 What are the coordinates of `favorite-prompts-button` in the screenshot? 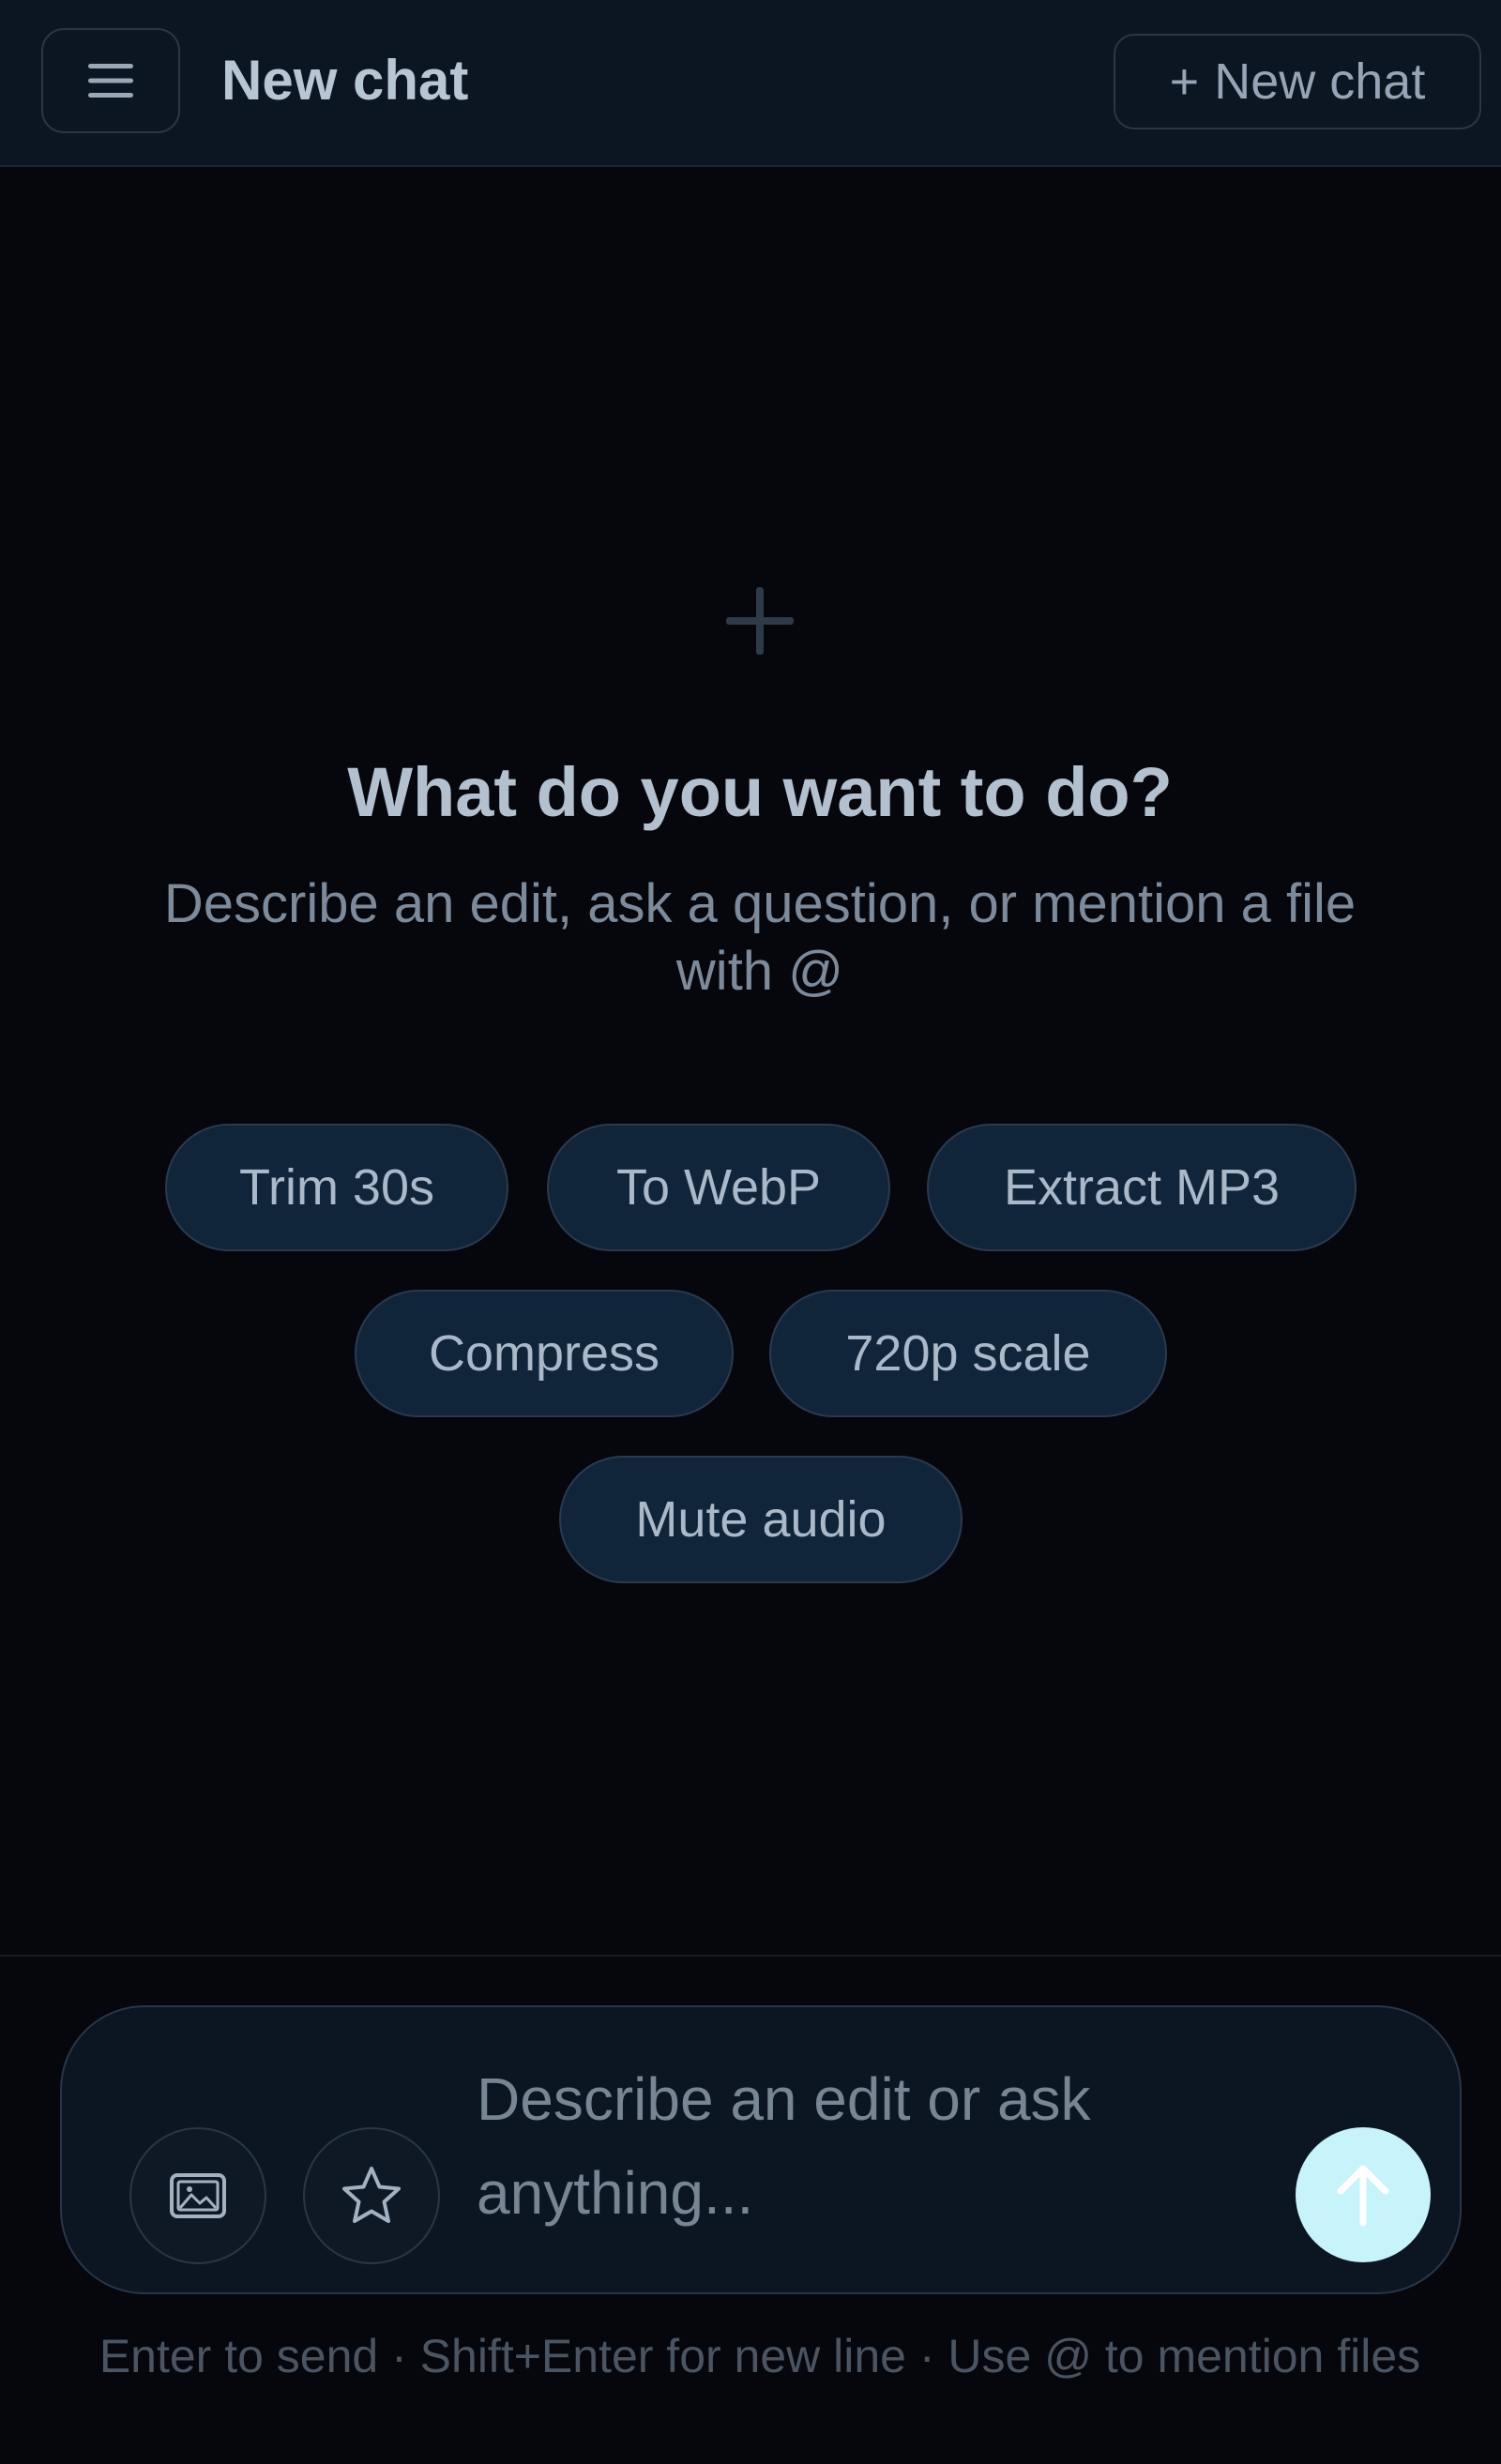 It's located at (371, 2195).